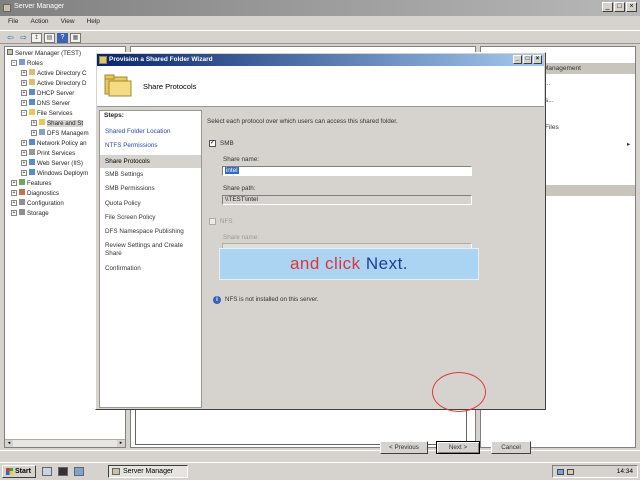 This screenshot has height=480, width=640. What do you see at coordinates (22, 212) in the screenshot?
I see `storage-icon` at bounding box center [22, 212].